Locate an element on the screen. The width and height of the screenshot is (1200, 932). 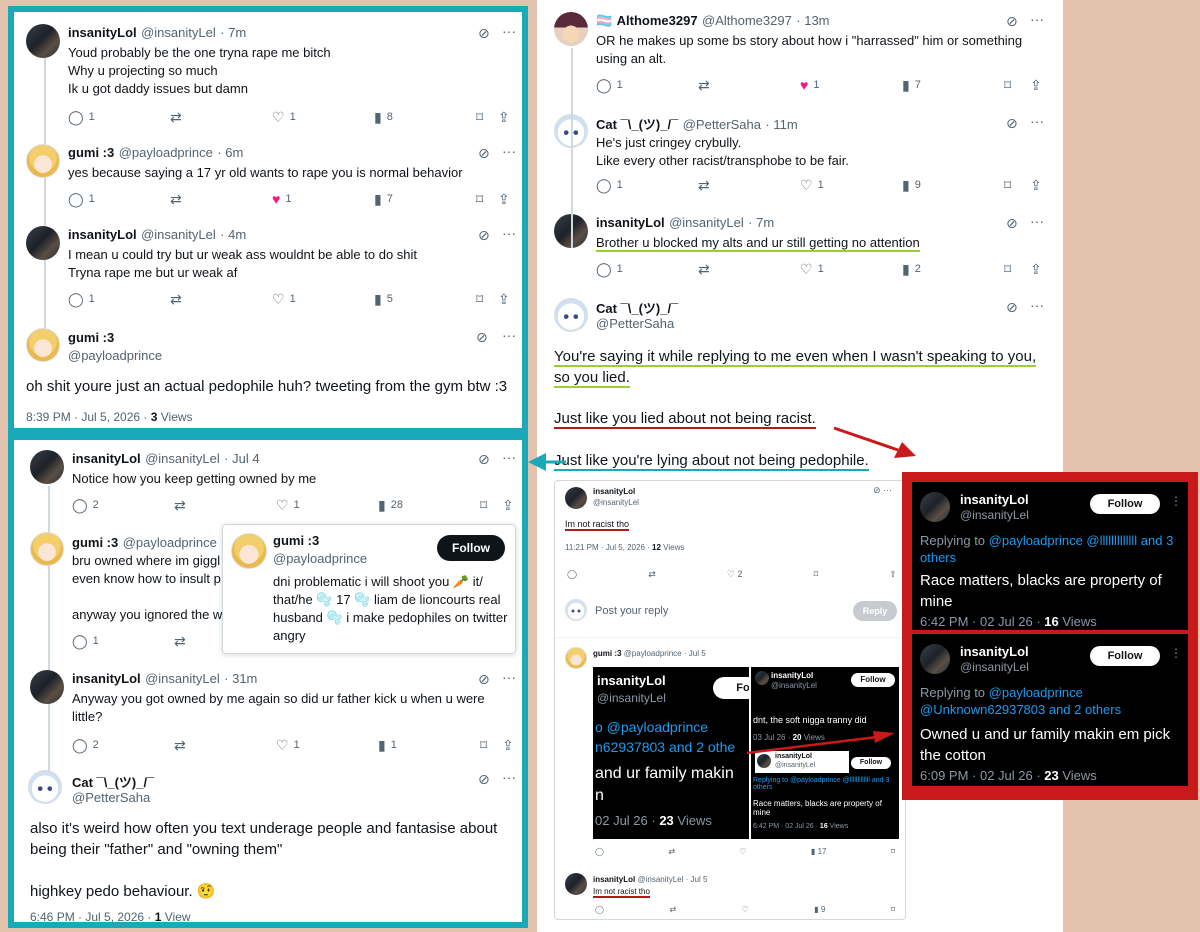
display-name: Althome3297 is located at coordinates (657, 20).